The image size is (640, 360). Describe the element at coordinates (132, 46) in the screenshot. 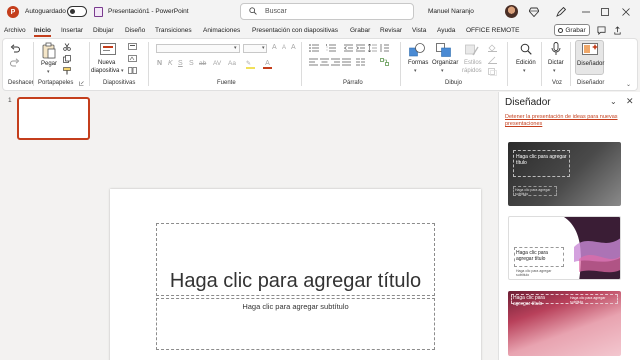

I see `layout-icon` at that location.